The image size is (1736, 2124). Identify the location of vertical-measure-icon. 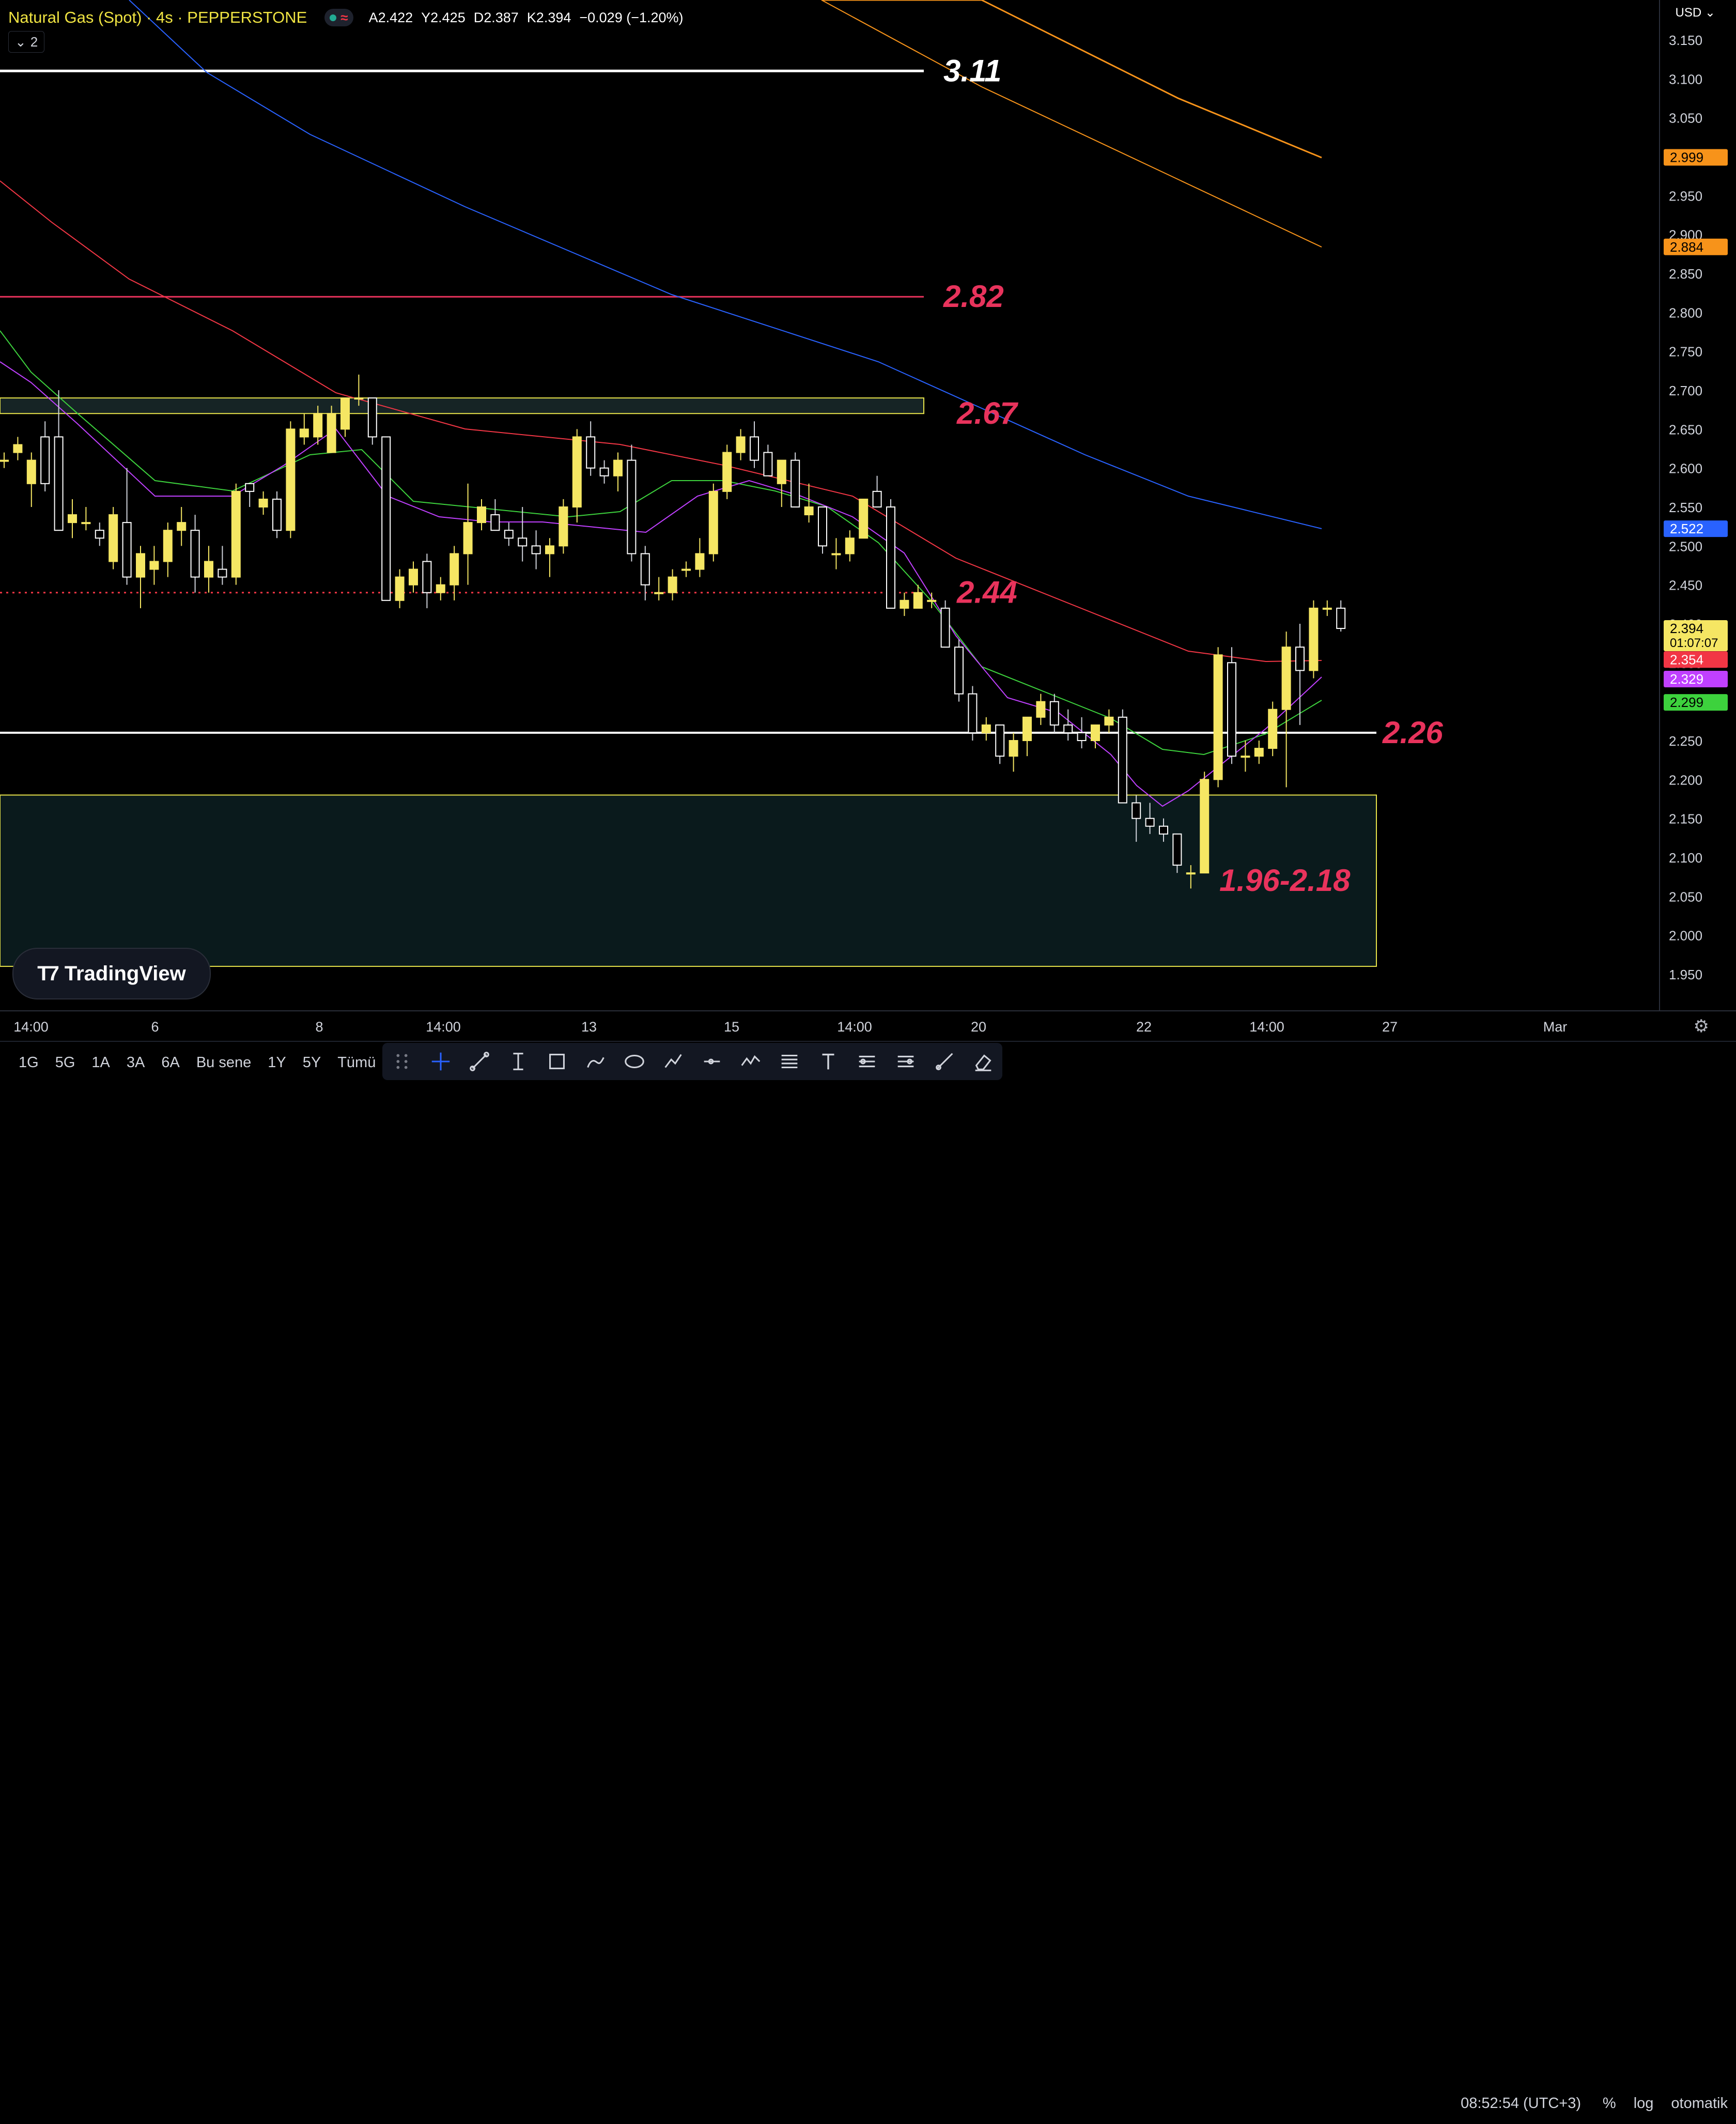
(519, 1061).